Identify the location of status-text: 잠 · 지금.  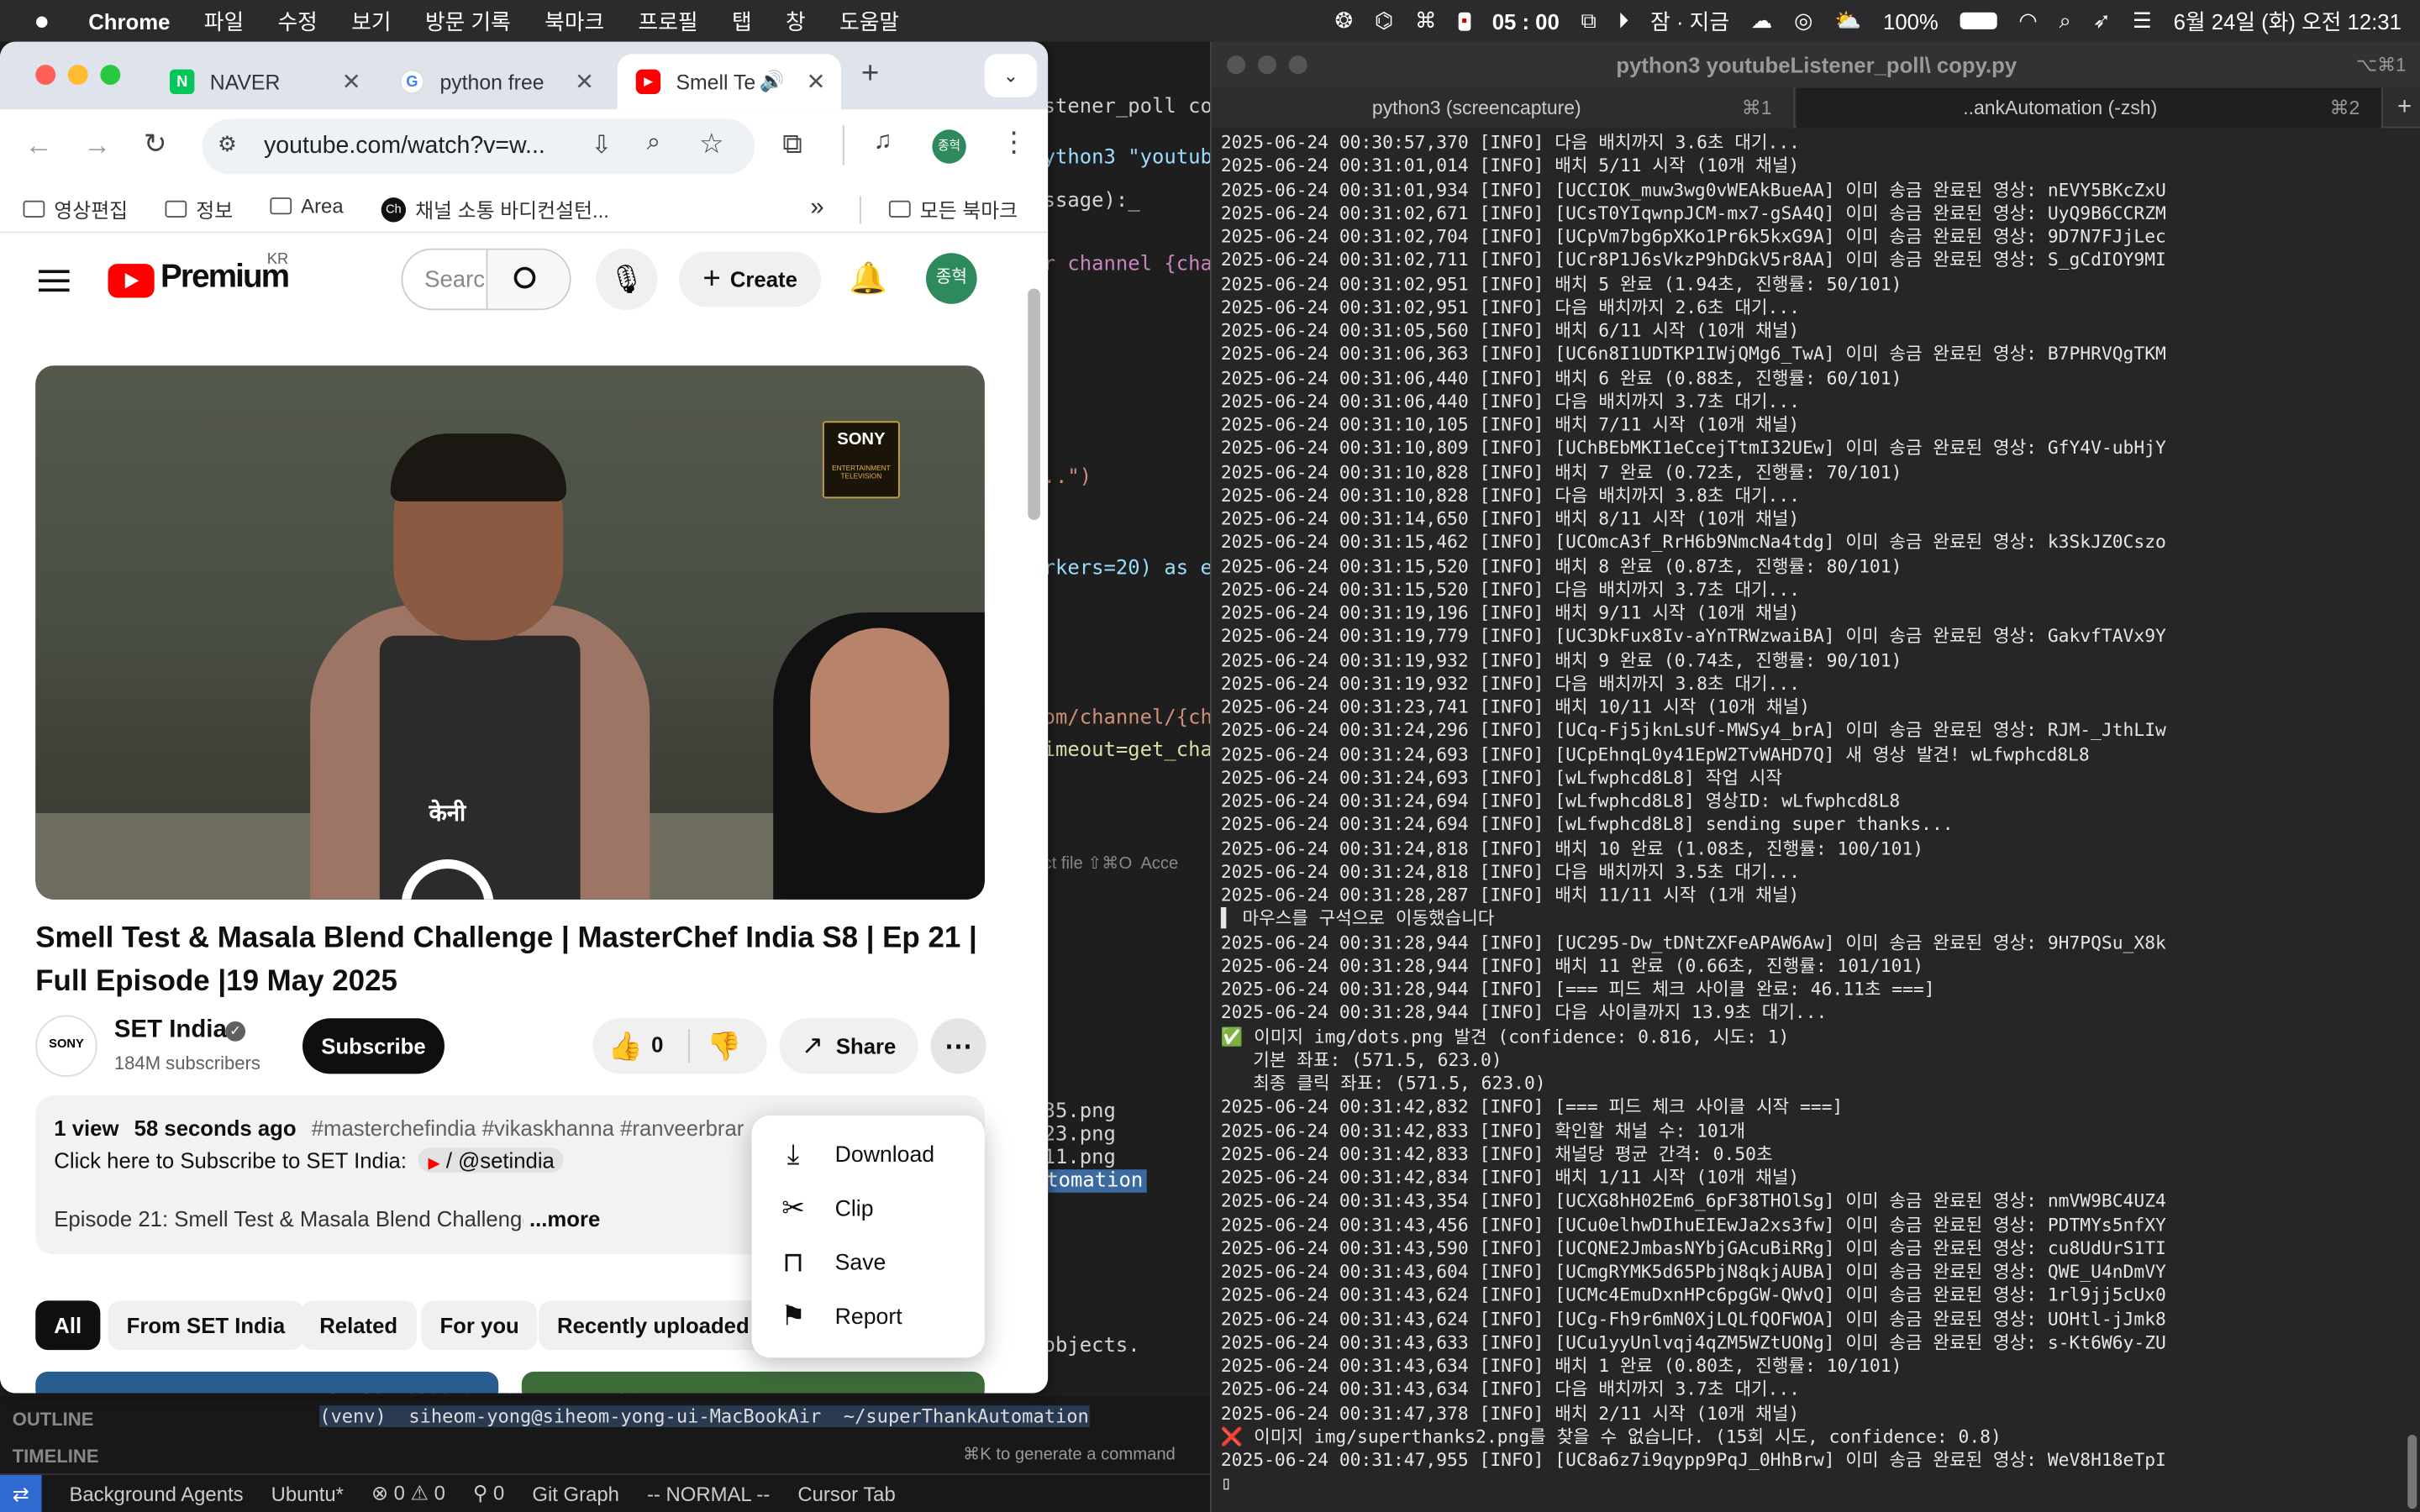
(1689, 20).